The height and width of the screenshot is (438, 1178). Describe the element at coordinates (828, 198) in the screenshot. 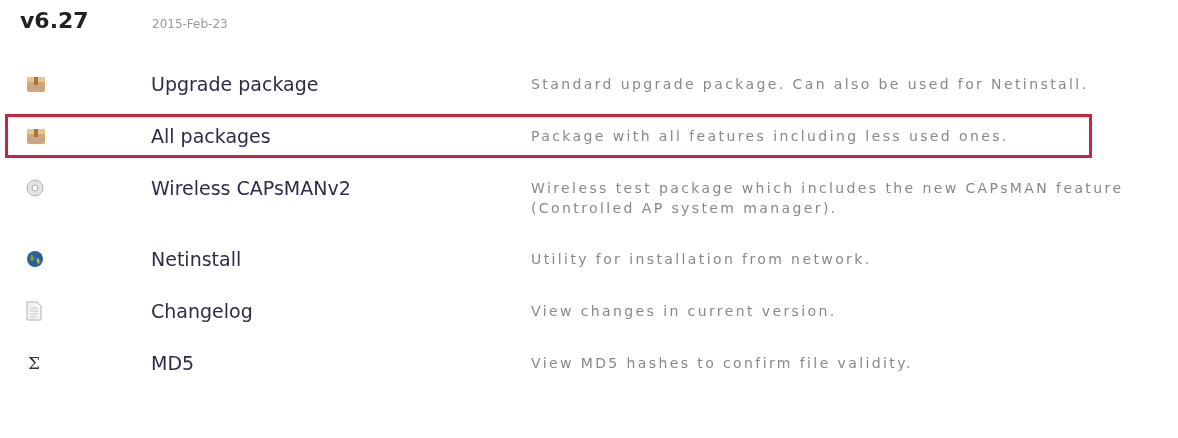

I see `download-description: Wireless test package which includes the new CAPsMAN feature (Controlled AP system manager).` at that location.